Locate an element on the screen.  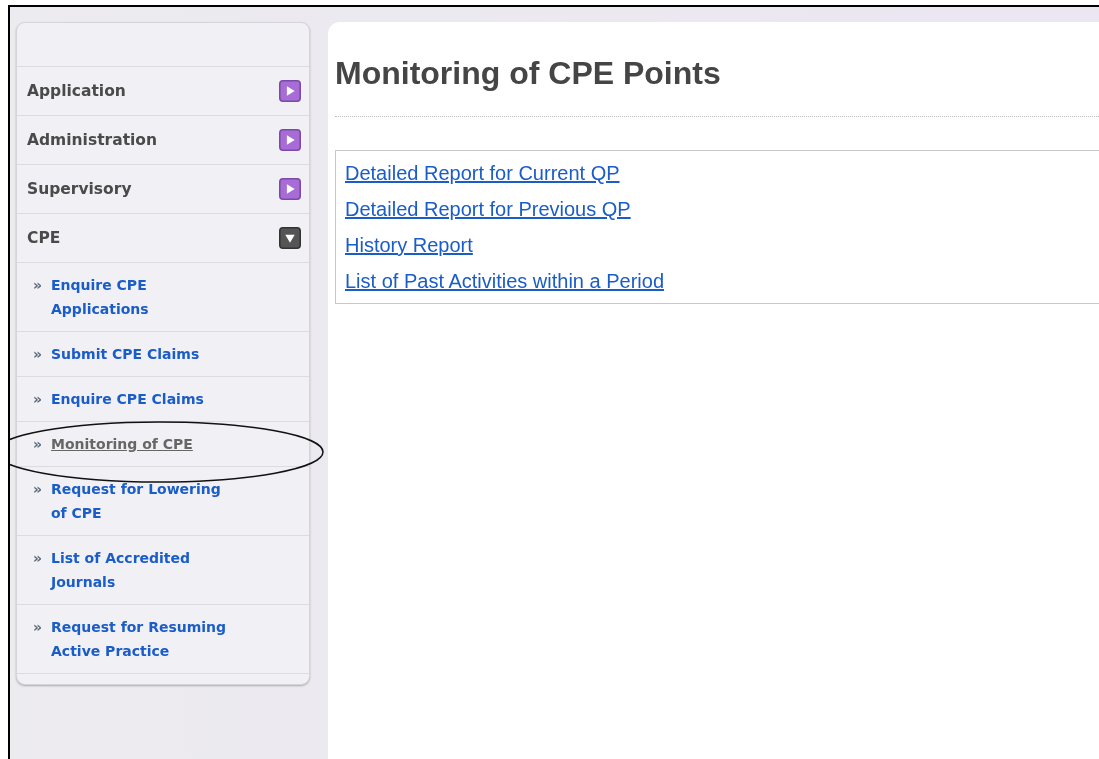
menu-item: Administration is located at coordinates (163, 140).